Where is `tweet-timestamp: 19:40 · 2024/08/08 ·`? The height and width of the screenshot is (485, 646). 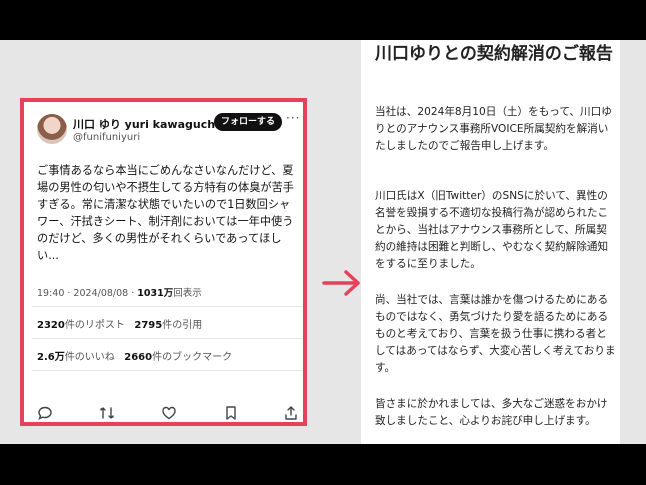 tweet-timestamp: 19:40 · 2024/08/08 · is located at coordinates (87, 293).